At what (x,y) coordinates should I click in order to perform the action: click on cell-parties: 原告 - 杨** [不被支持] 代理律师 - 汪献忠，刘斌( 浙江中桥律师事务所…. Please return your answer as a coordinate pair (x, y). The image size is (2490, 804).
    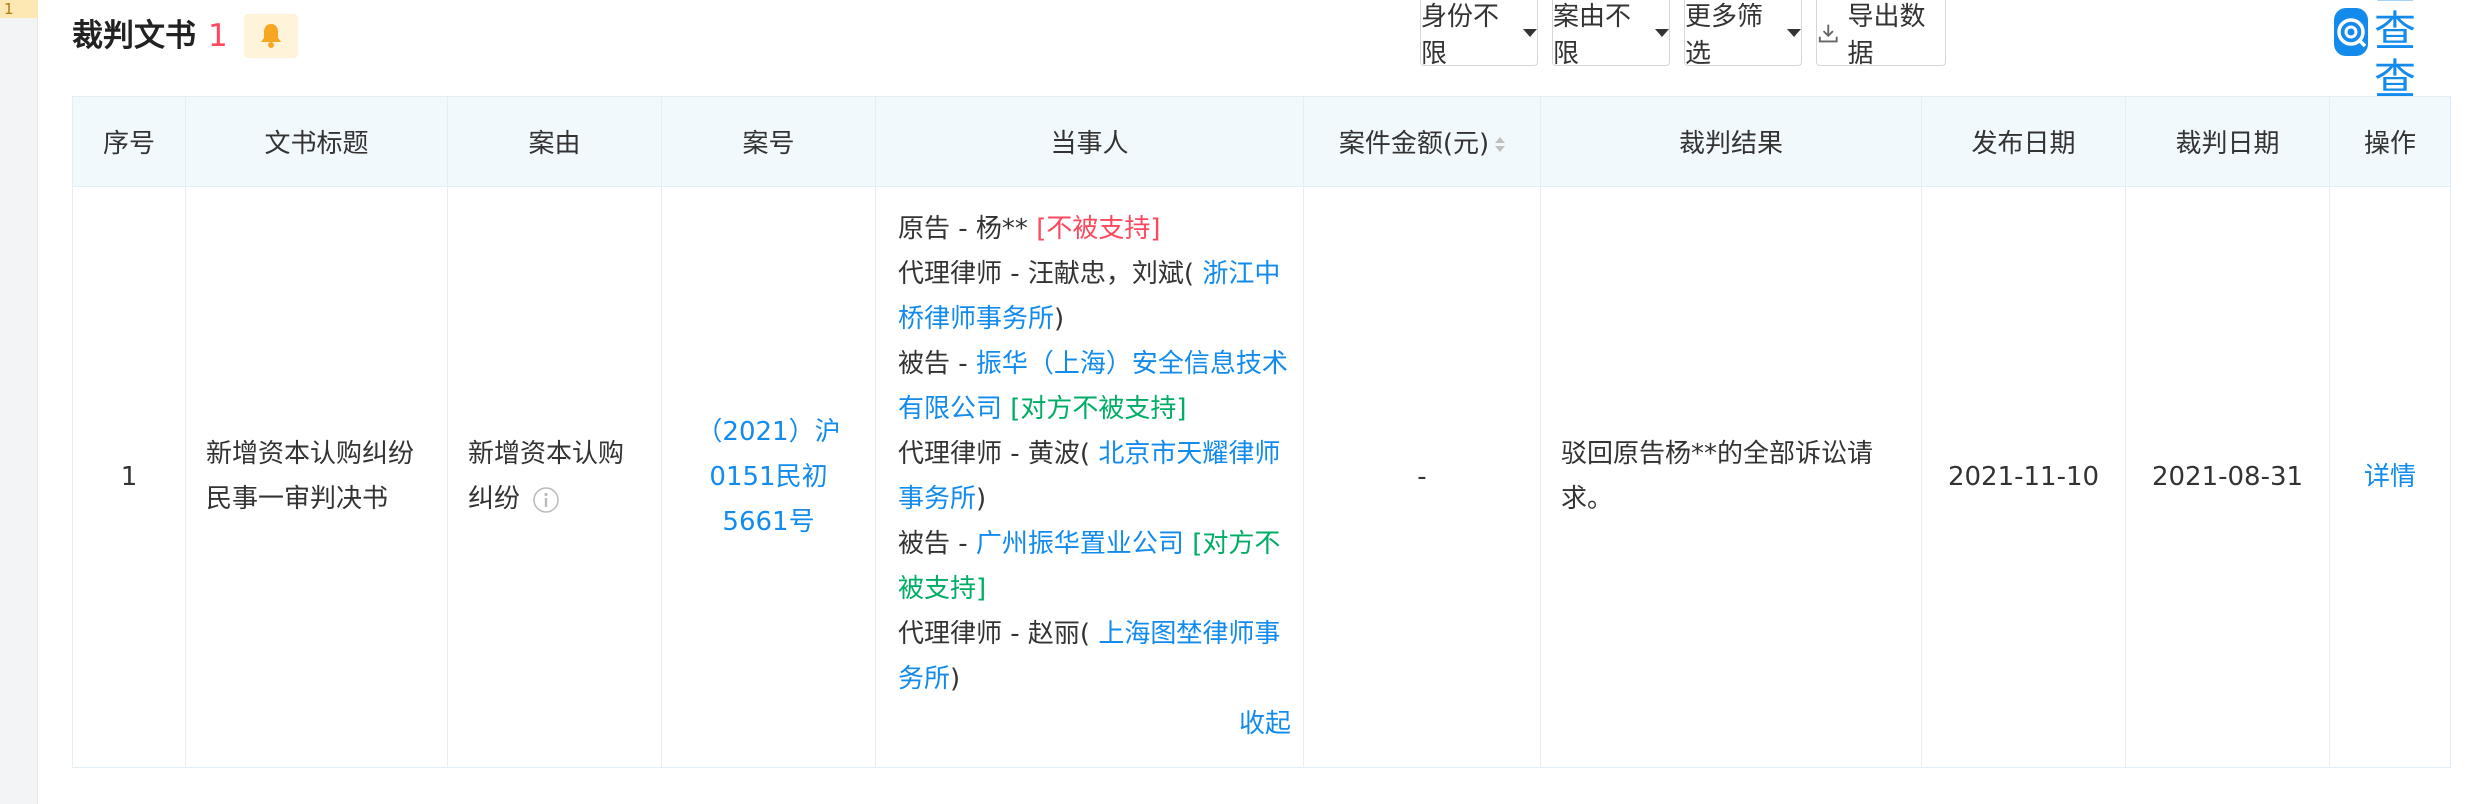
    Looking at the image, I should click on (1089, 477).